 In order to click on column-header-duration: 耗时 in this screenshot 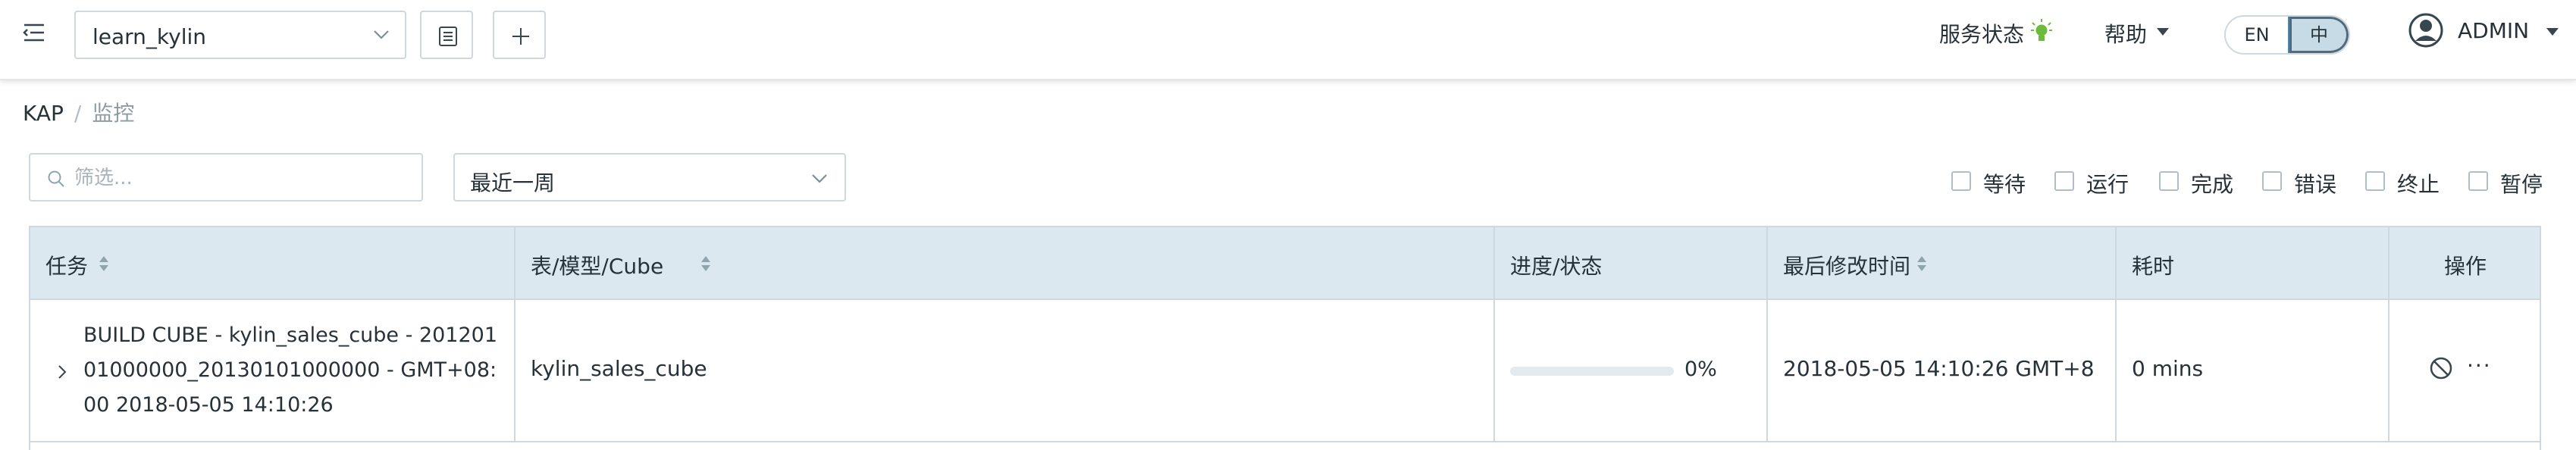, I will do `click(2253, 263)`.